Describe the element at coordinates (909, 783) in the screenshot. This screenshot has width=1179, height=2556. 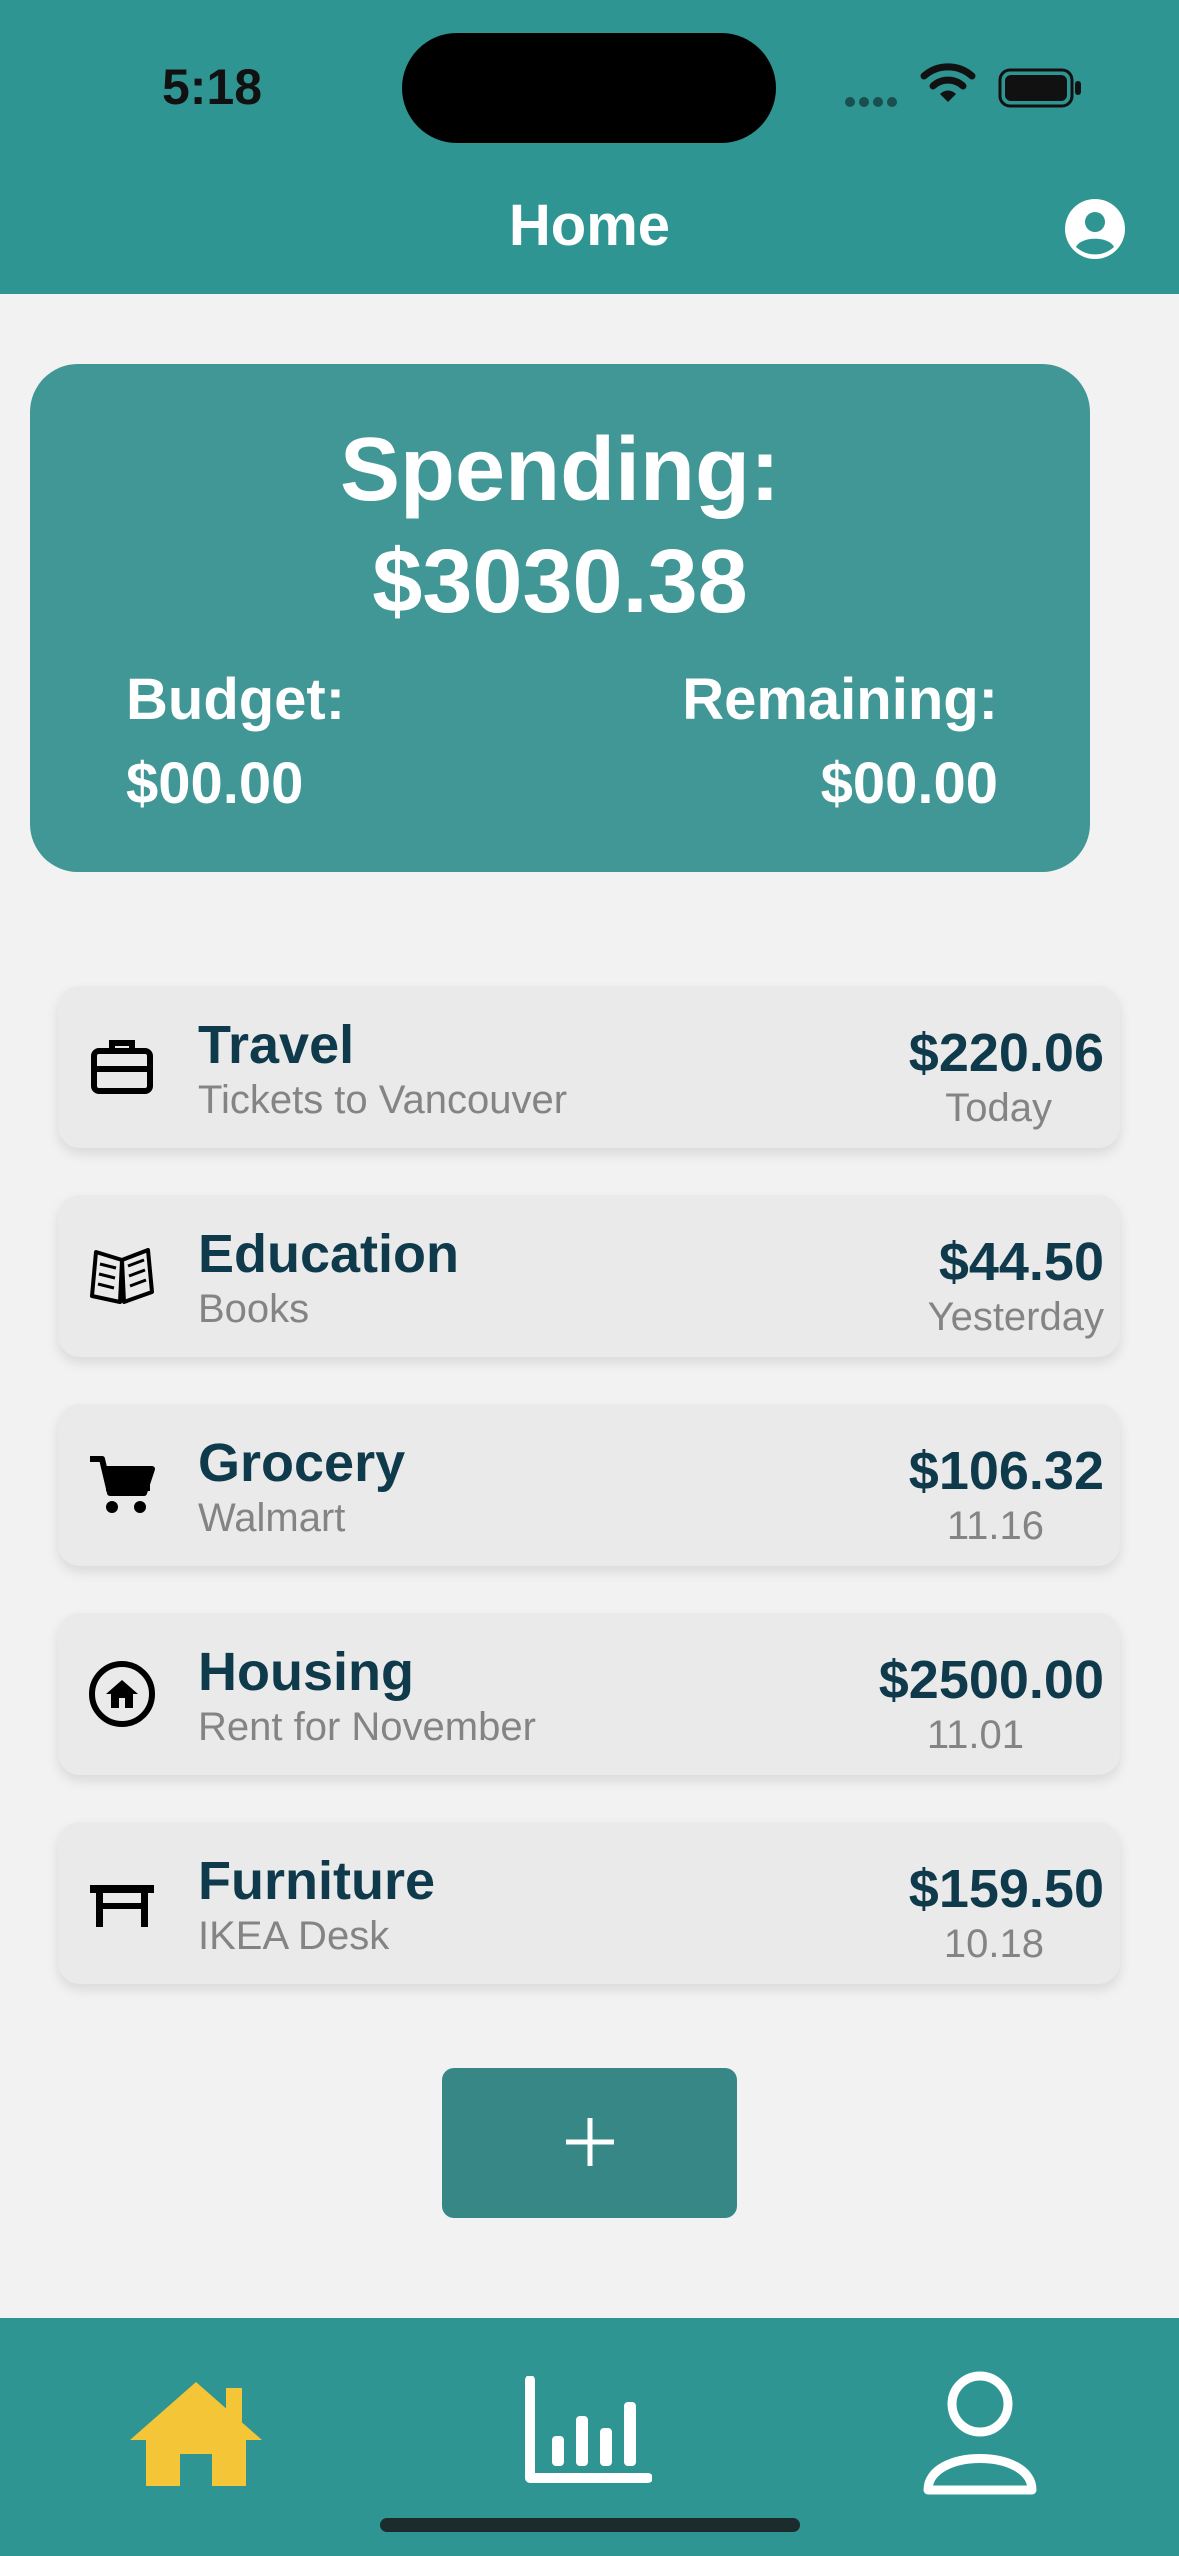
I see `remaining-value: $00.00` at that location.